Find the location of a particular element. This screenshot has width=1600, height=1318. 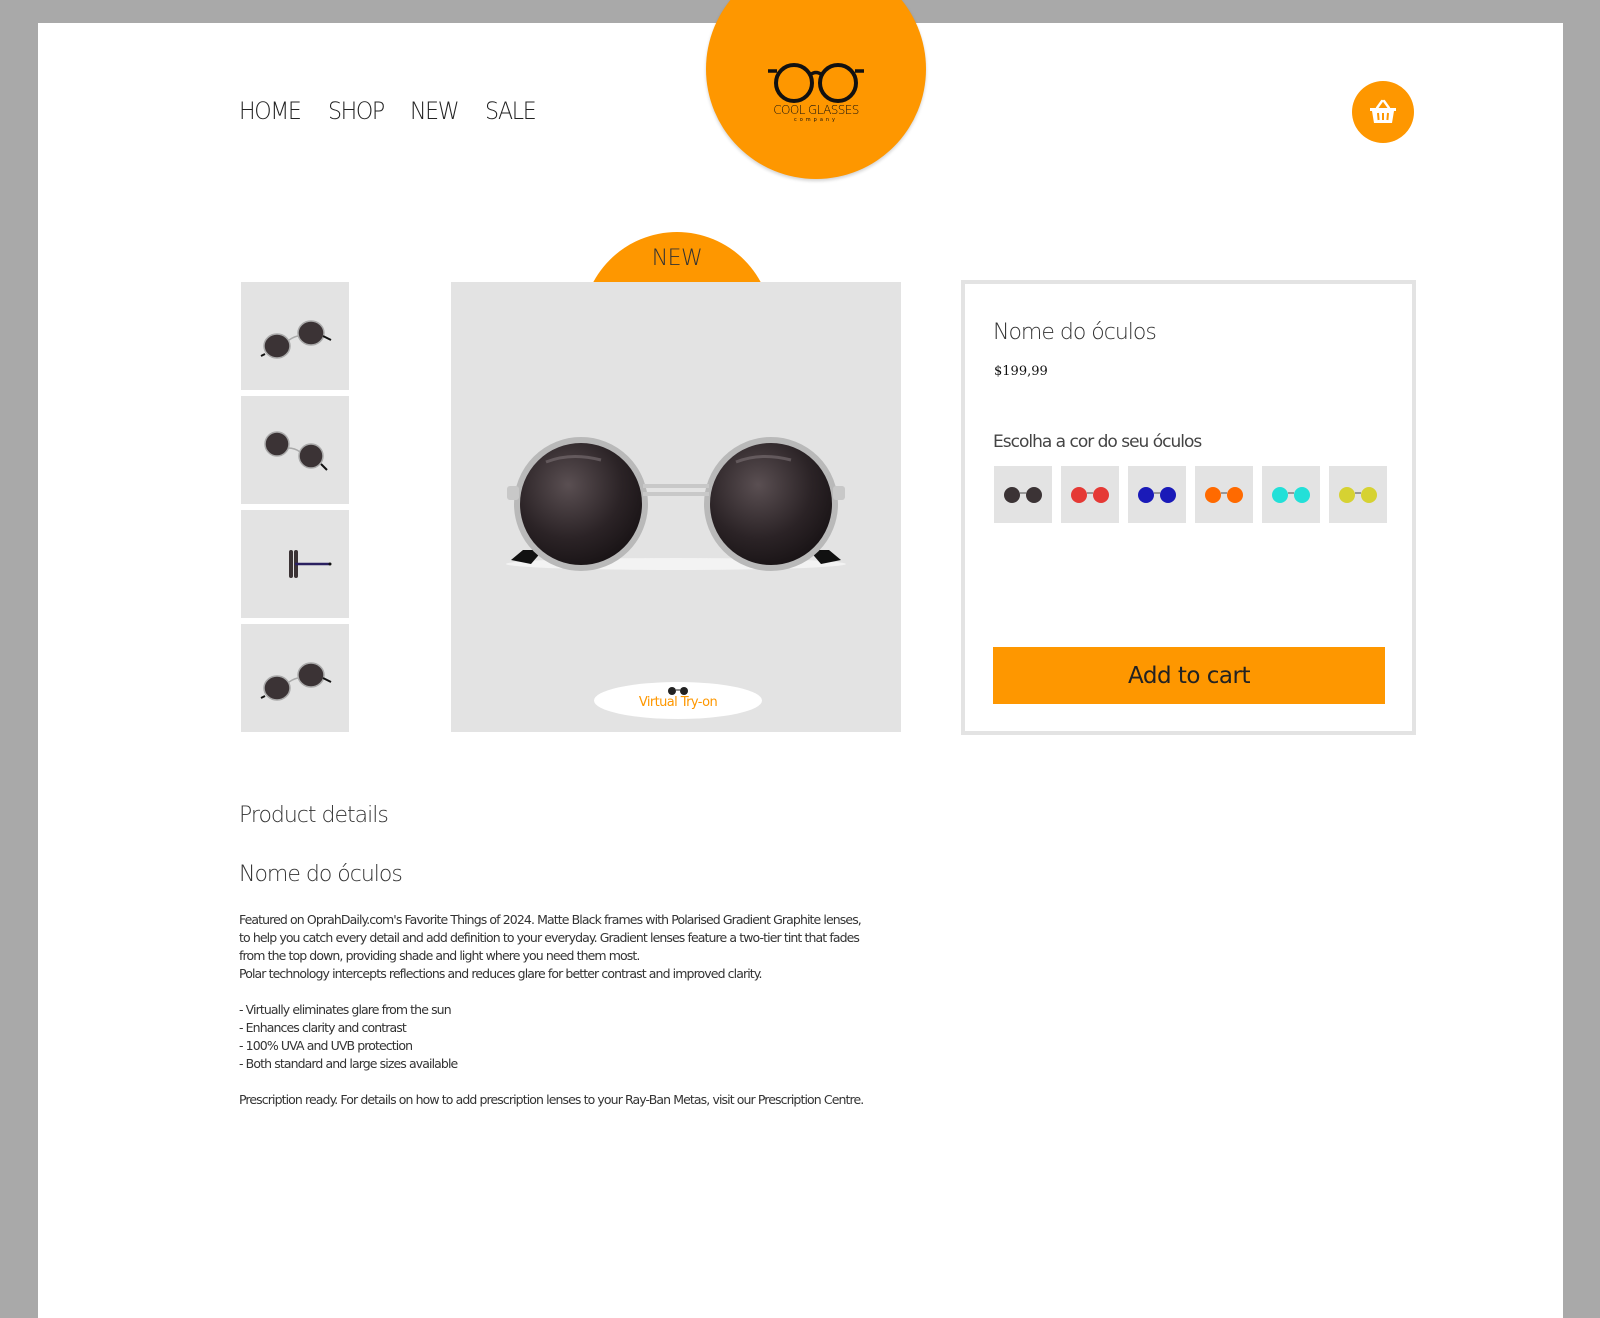

basket-icon is located at coordinates (1383, 111).